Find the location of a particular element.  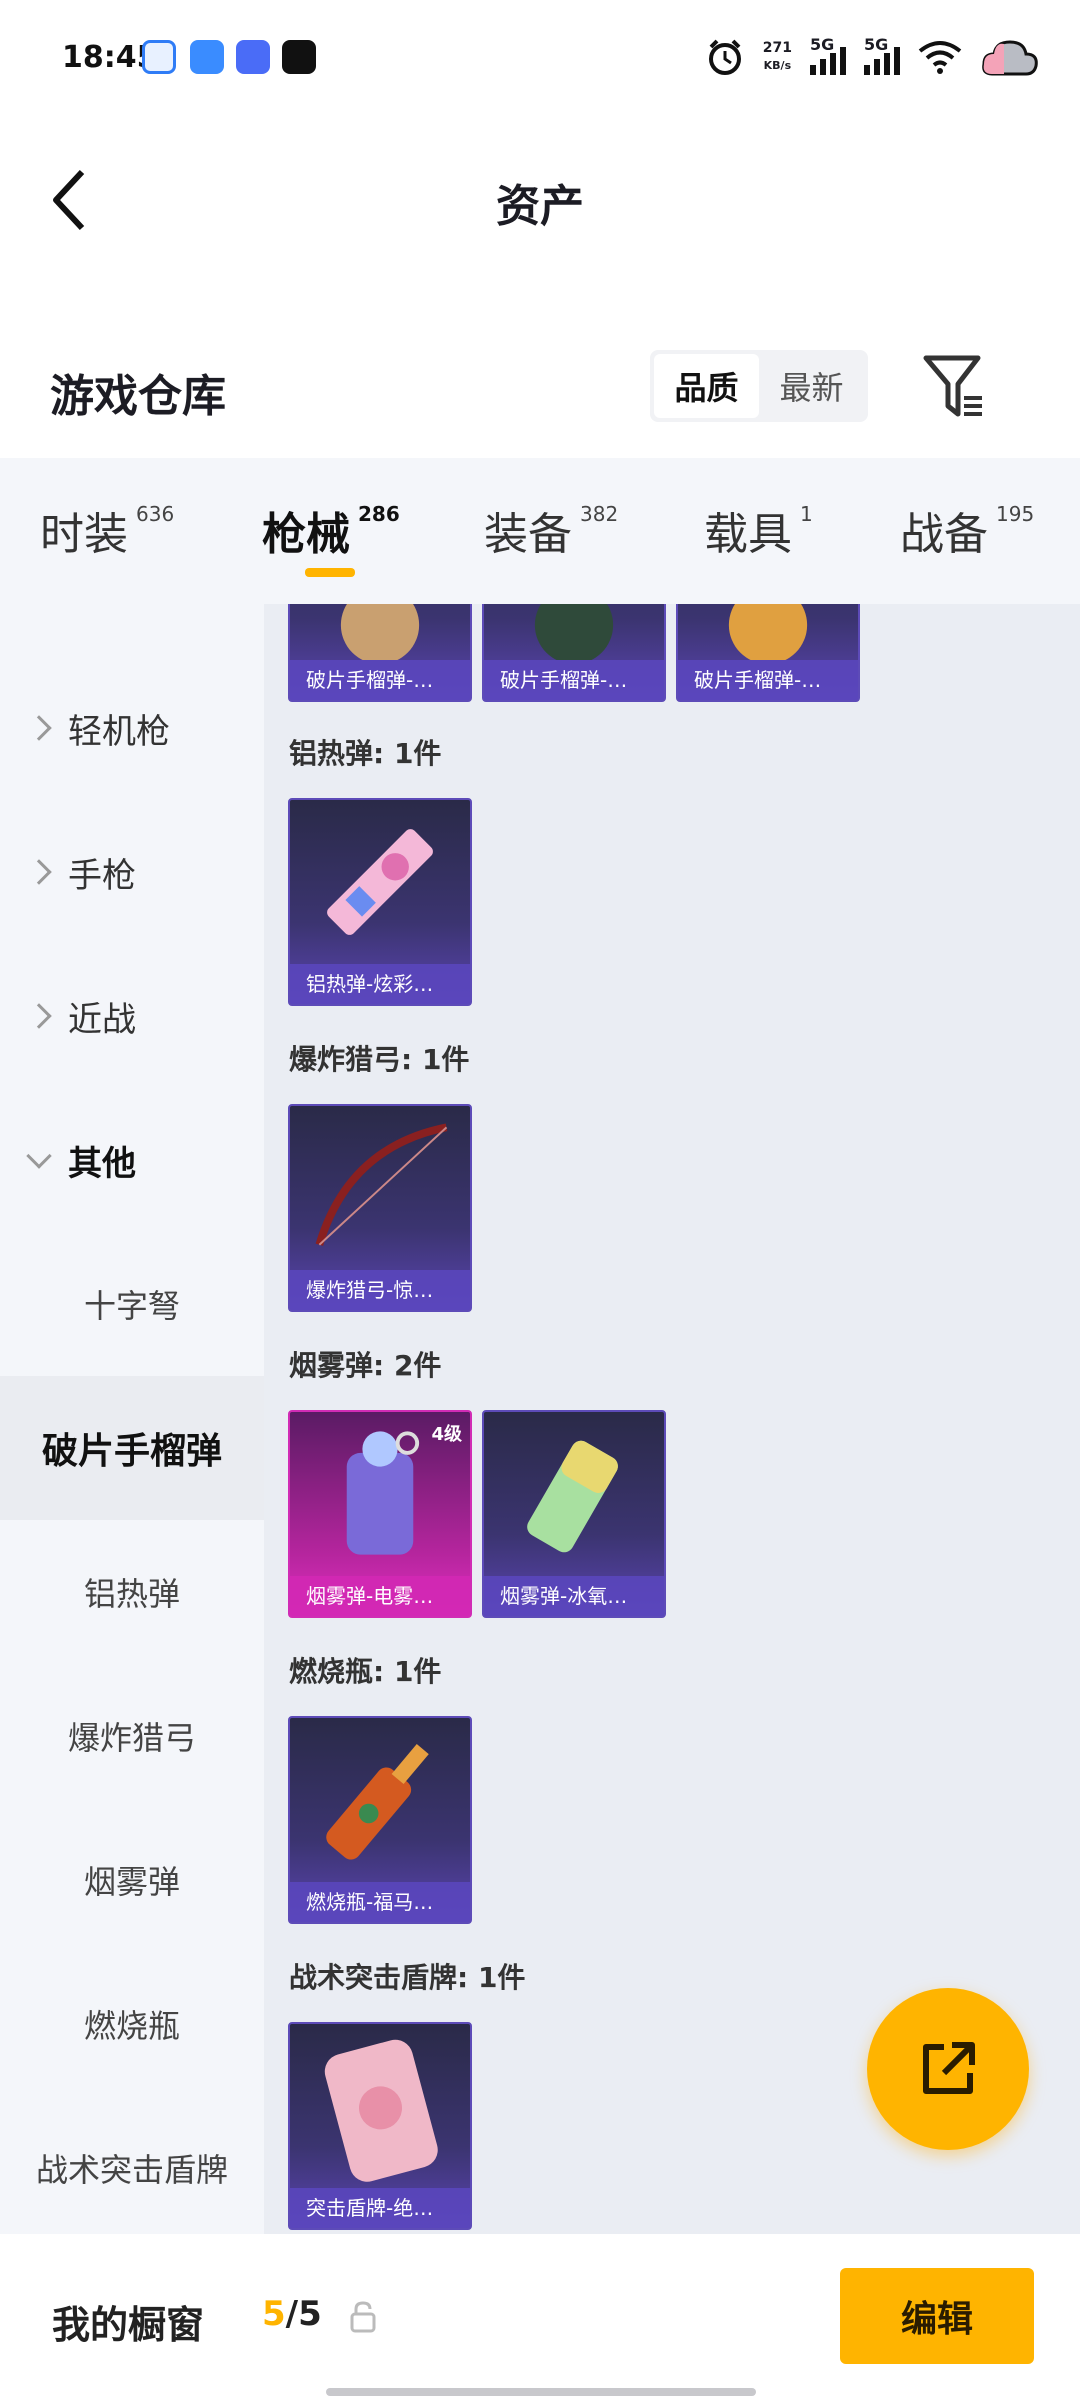

bow-skin-image is located at coordinates (381, 1184).